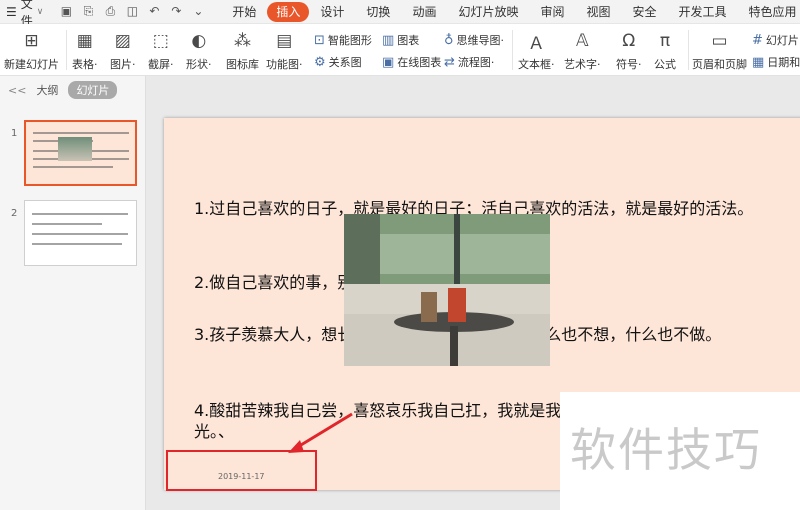 This screenshot has height=510, width=800. I want to click on chart-icon: ▥, so click(388, 40).